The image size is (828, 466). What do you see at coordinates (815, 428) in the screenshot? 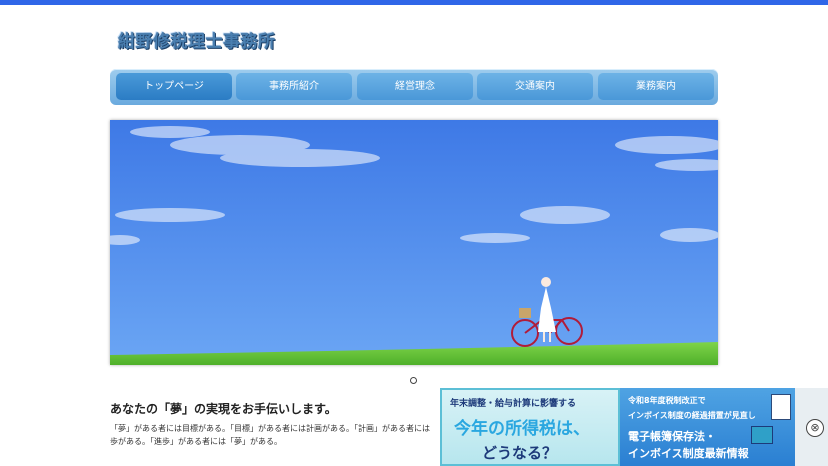
I see `close-ad-icon: ⊗` at bounding box center [815, 428].